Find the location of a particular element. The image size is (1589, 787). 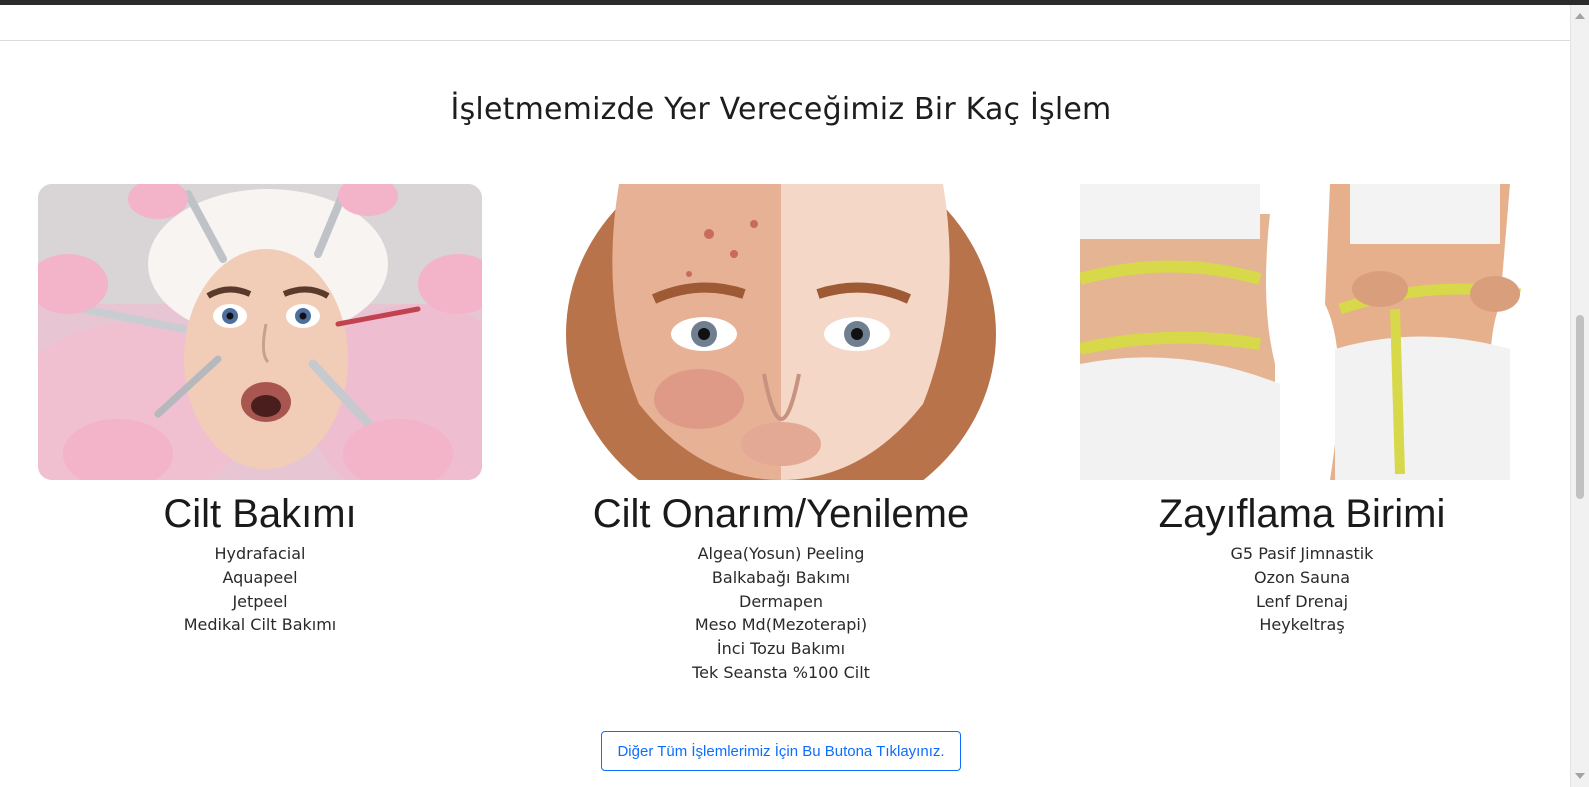

browser-top-bar is located at coordinates (794, 2).